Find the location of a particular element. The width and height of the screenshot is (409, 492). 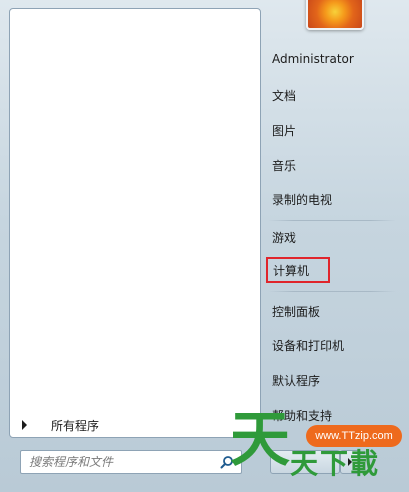

shutdown-options-button is located at coordinates (350, 462).